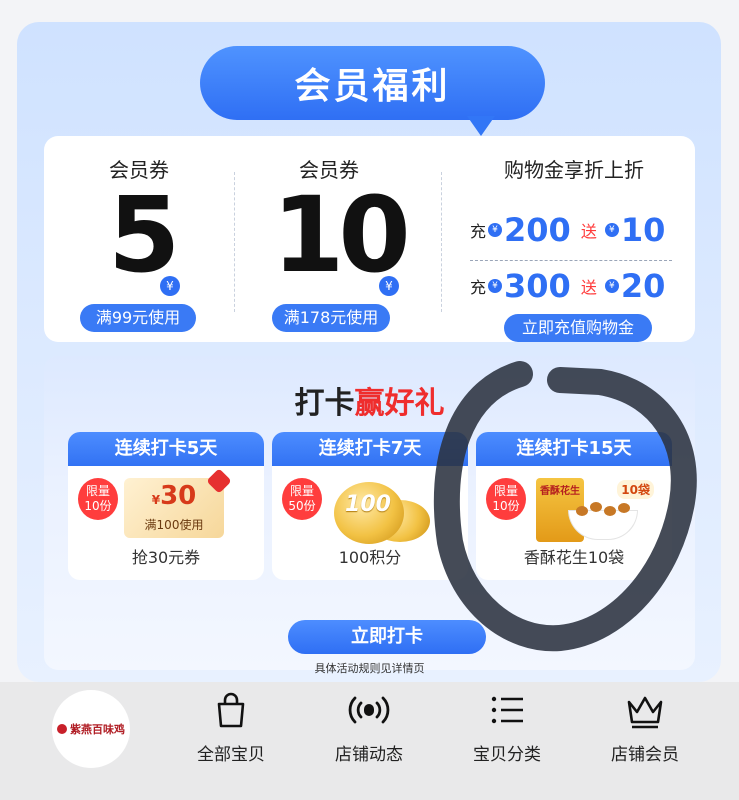 The height and width of the screenshot is (800, 739). Describe the element at coordinates (399, 403) in the screenshot. I see `checkin-title-highlight: 赢好礼` at that location.